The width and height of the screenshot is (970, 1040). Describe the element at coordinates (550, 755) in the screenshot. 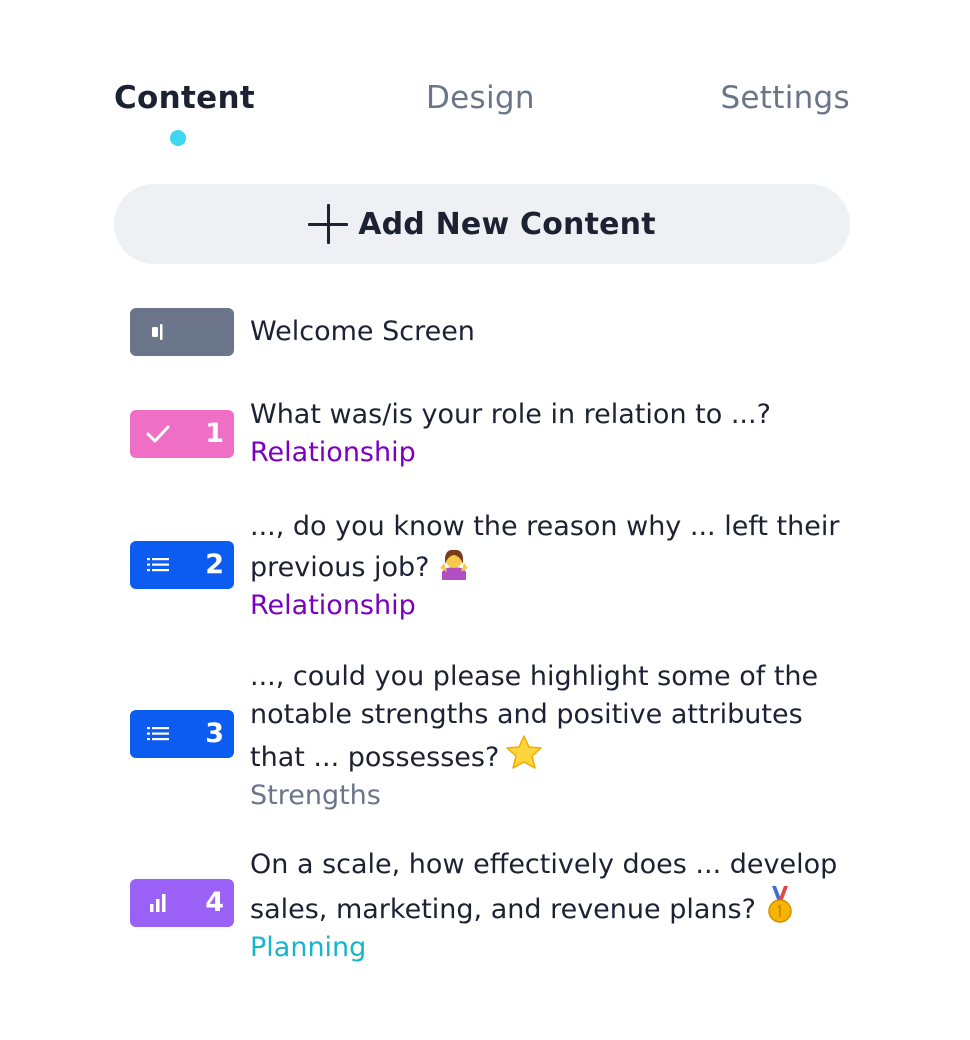

I see `item-title-line: that ... possesses?` at that location.